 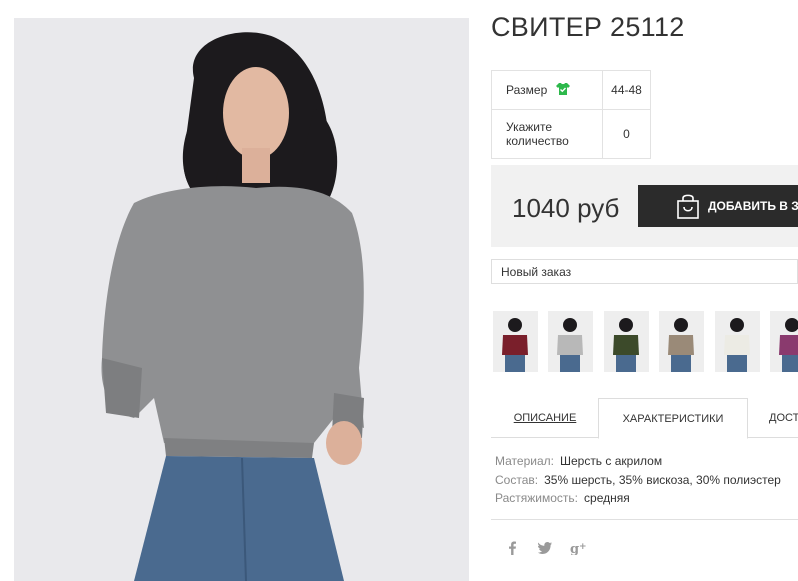 What do you see at coordinates (562, 498) in the screenshot?
I see `property-row: Растяжимость: средняя` at bounding box center [562, 498].